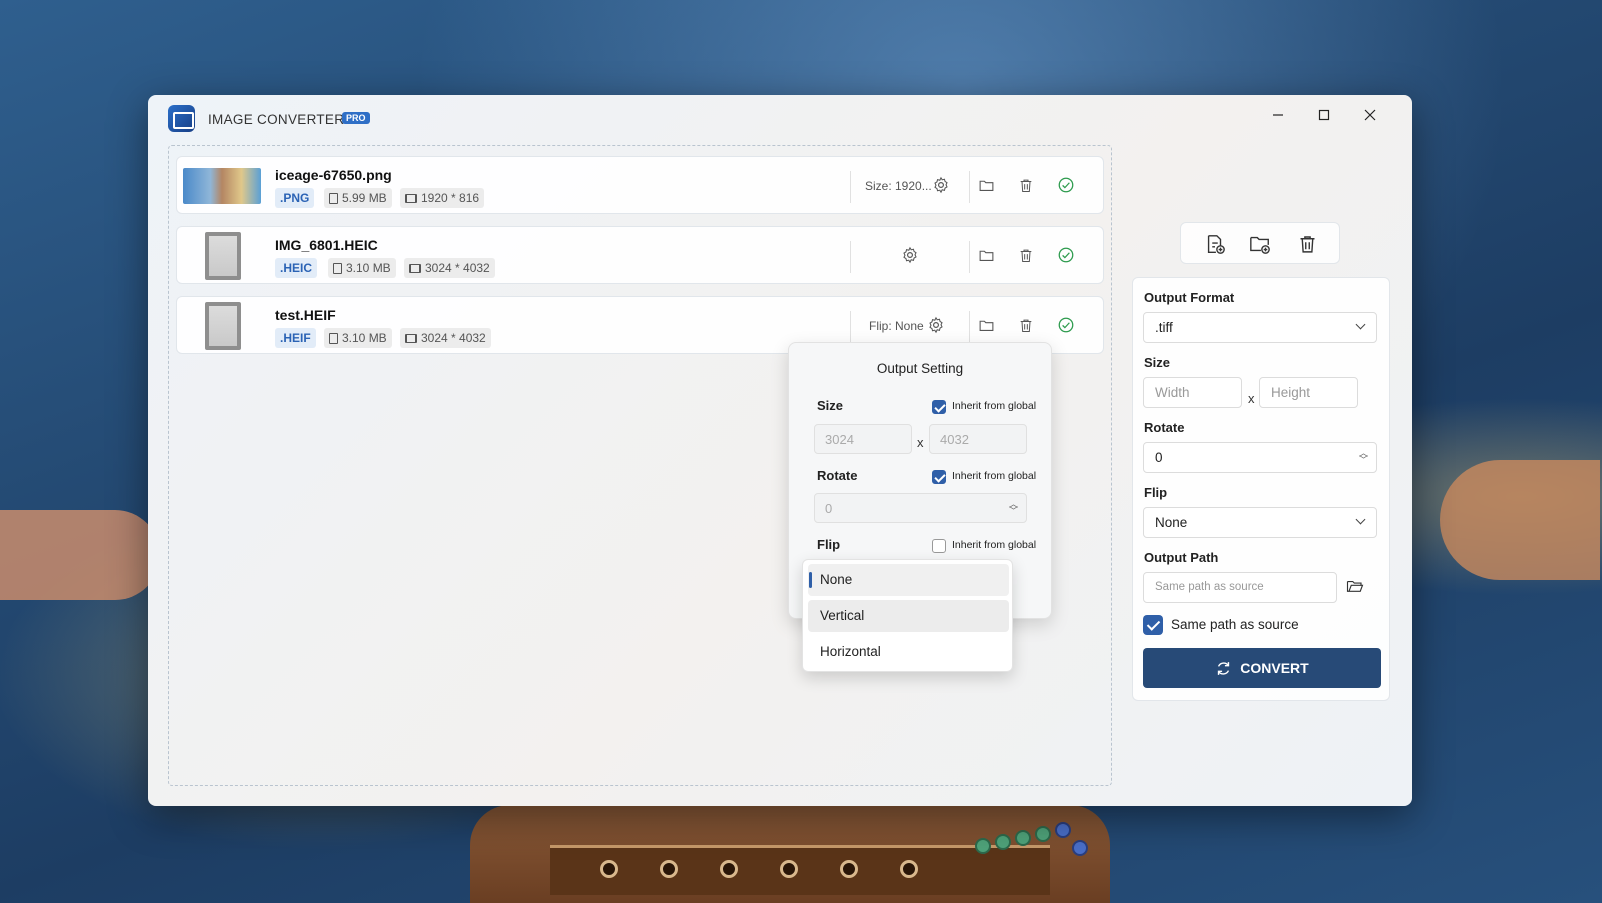 This screenshot has height=903, width=1602. I want to click on maximize-icon, so click(1324, 115).